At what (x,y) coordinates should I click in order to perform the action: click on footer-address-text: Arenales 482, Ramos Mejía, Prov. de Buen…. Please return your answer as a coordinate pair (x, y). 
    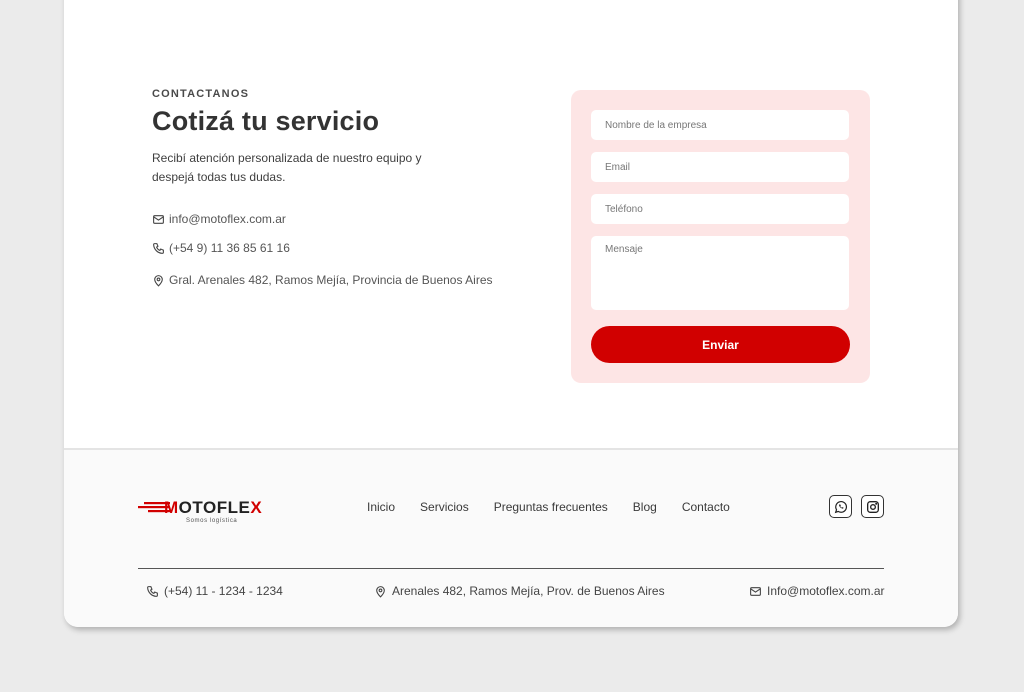
    Looking at the image, I should click on (528, 591).